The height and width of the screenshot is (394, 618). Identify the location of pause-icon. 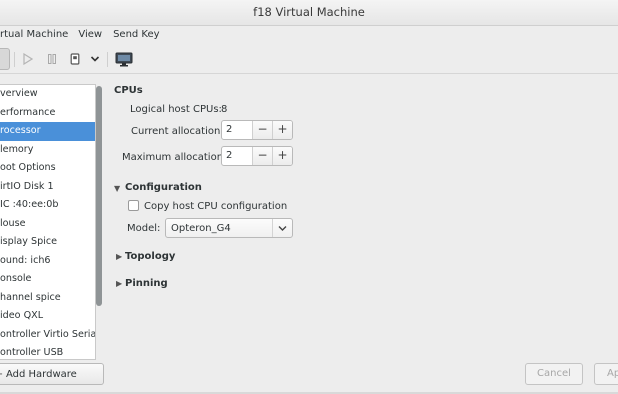
(52, 59).